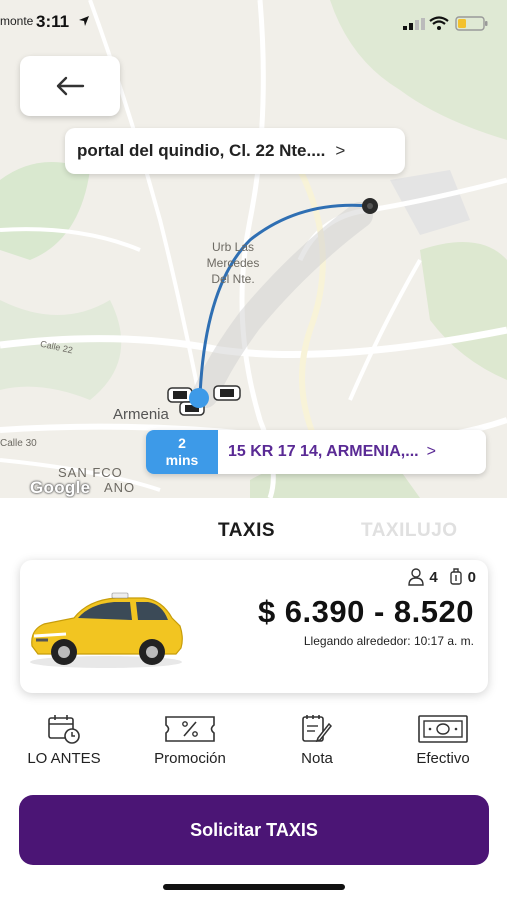 Image resolution: width=507 pixels, height=900 pixels. Describe the element at coordinates (106, 630) in the screenshot. I see `taxi-car-image` at that location.